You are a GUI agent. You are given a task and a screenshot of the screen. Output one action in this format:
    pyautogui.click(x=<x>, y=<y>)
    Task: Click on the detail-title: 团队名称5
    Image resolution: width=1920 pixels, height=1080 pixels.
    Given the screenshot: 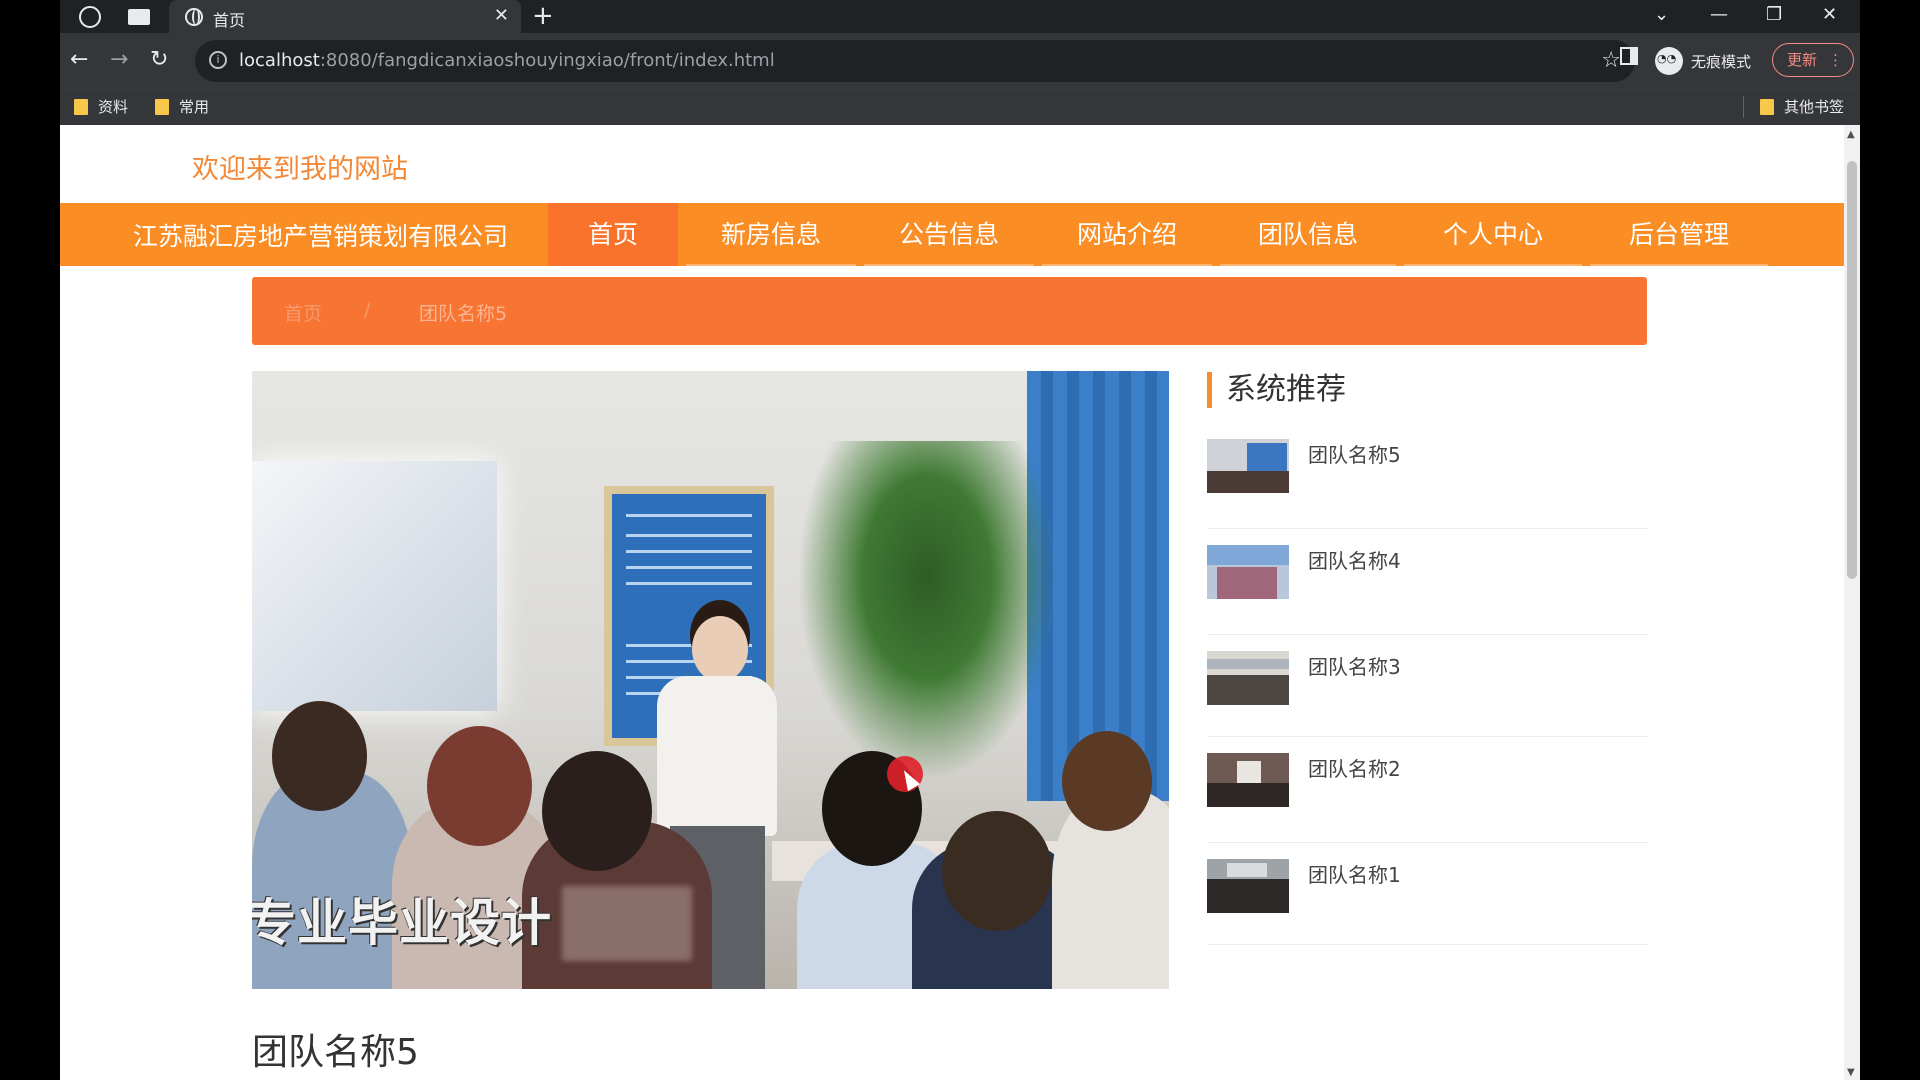 What is the action you would take?
    pyautogui.click(x=335, y=1052)
    